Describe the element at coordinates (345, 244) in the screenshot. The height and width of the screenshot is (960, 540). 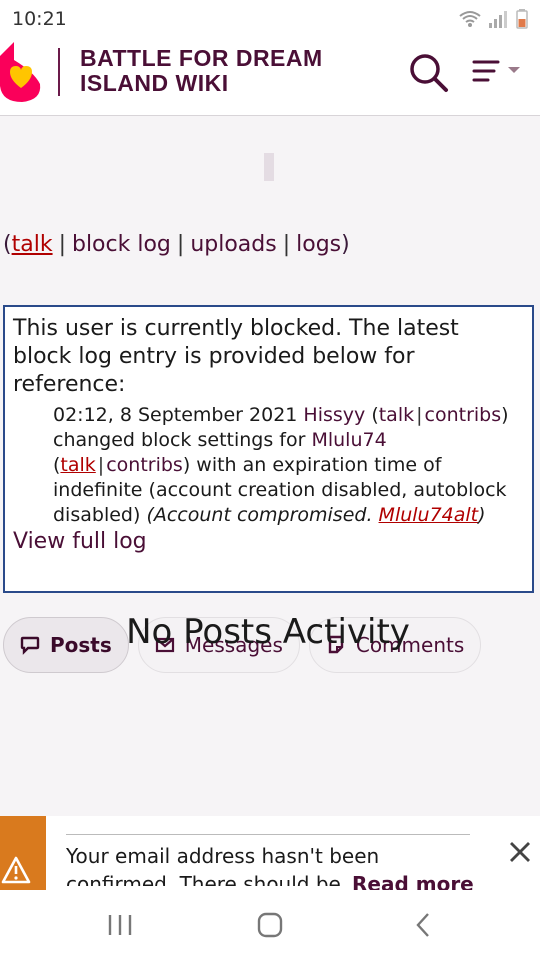
I see `paren-close: )` at that location.